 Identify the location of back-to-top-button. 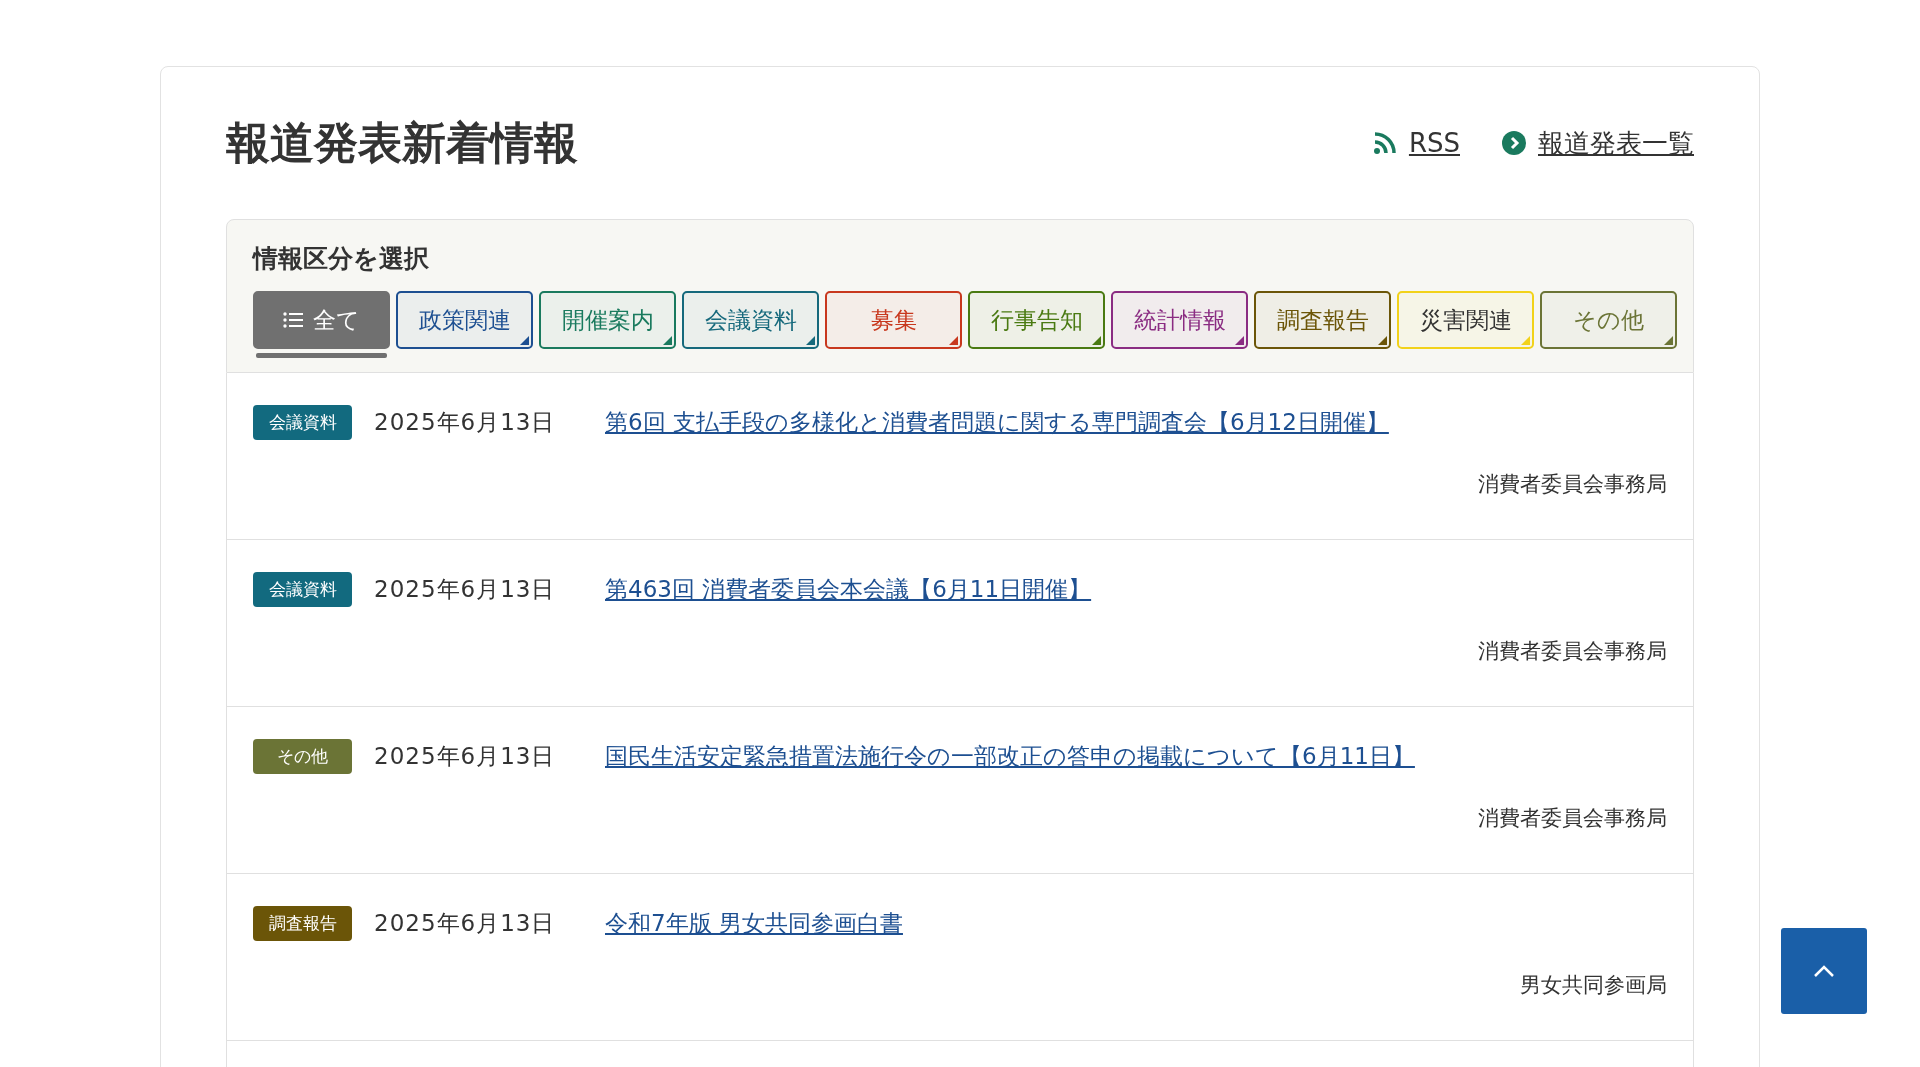
(1824, 971).